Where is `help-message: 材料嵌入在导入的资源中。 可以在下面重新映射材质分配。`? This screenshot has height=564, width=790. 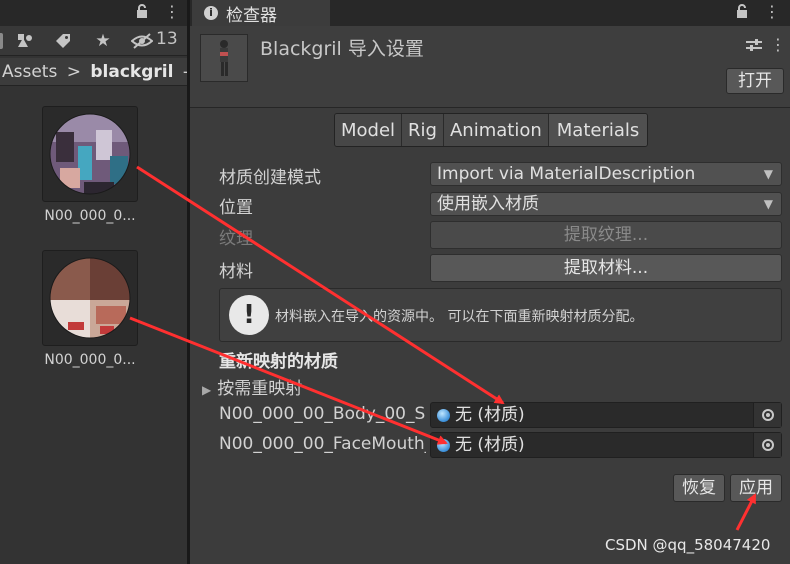 help-message: 材料嵌入在导入的资源中。 可以在下面重新映射材质分配。 is located at coordinates (459, 317).